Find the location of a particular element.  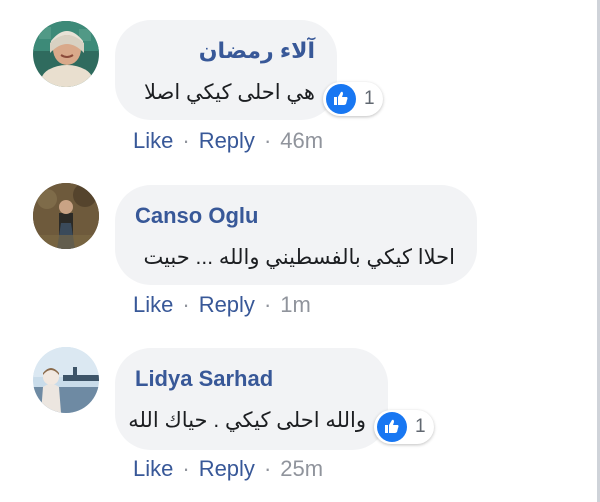

comment-actions: Like · Reply · 1m is located at coordinates (222, 305).